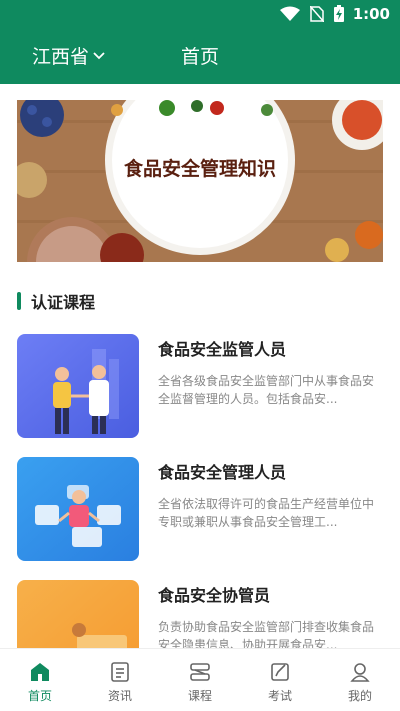 Image resolution: width=400 pixels, height=711 pixels. Describe the element at coordinates (19, 301) in the screenshot. I see `section-accent-bar` at that location.